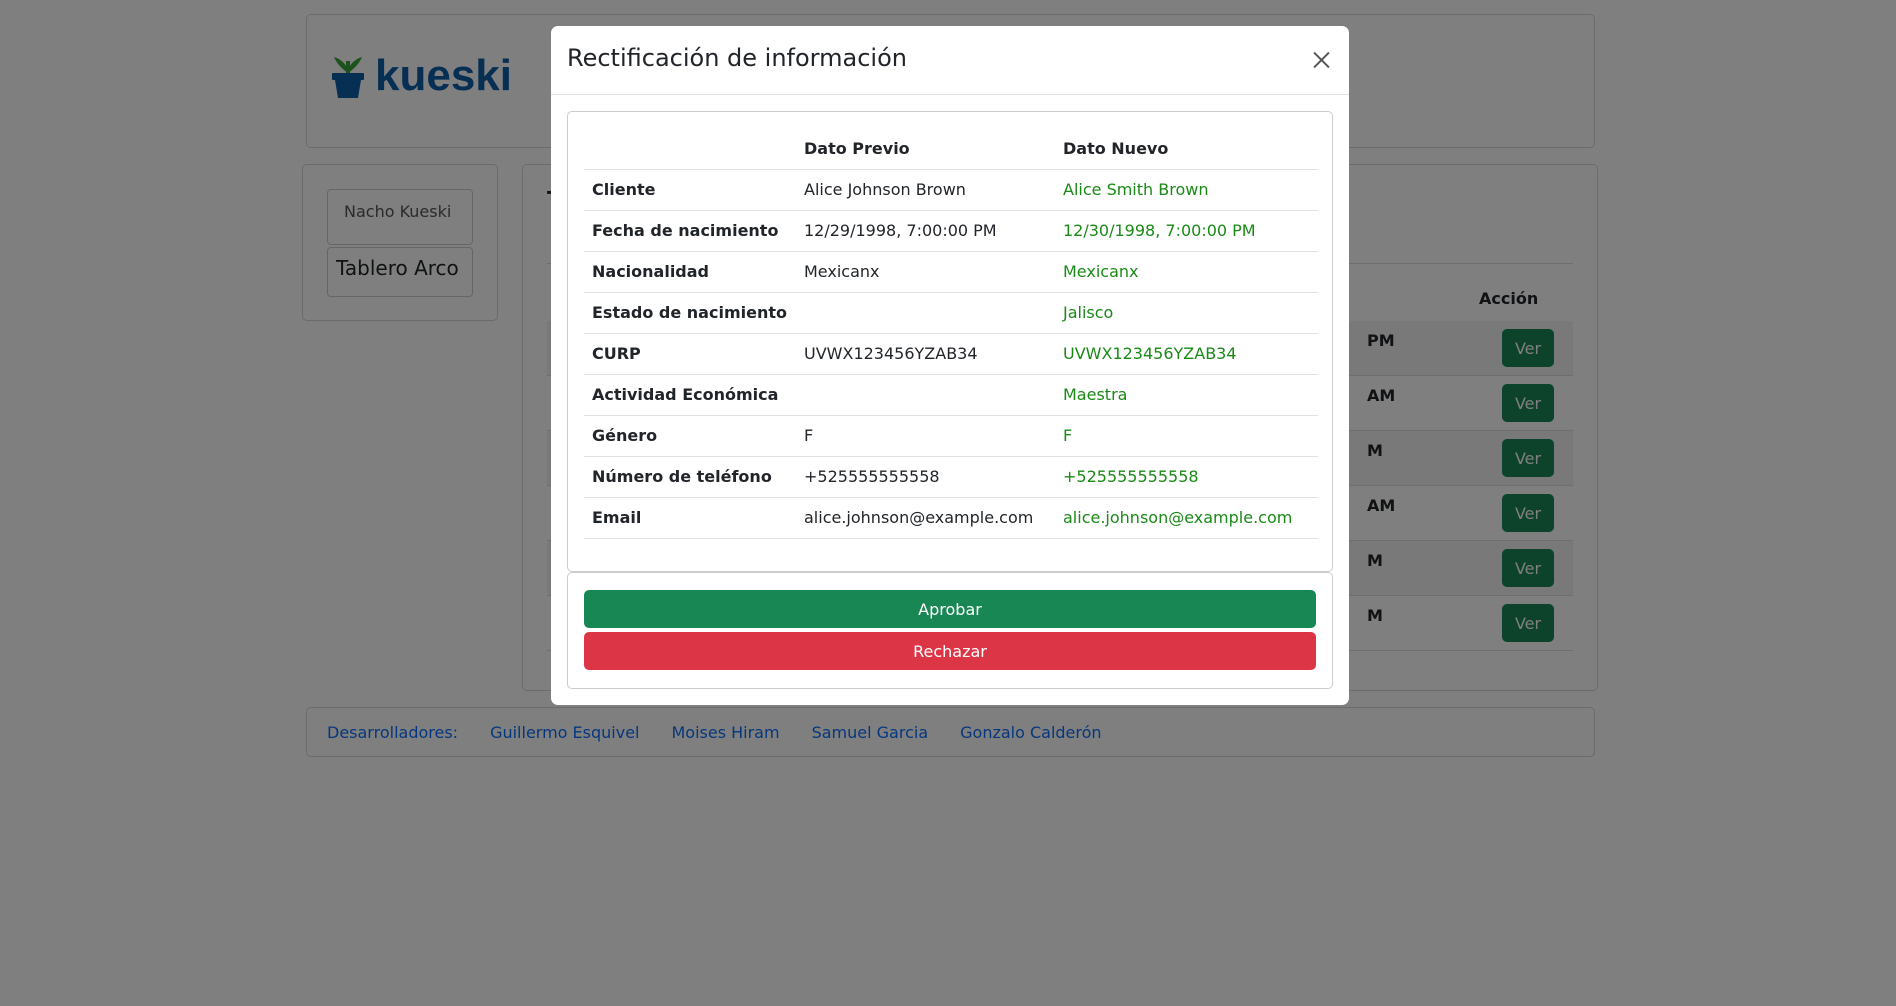 The image size is (1896, 1006). I want to click on table-row: Actividad Económica Maestra, so click(951, 395).